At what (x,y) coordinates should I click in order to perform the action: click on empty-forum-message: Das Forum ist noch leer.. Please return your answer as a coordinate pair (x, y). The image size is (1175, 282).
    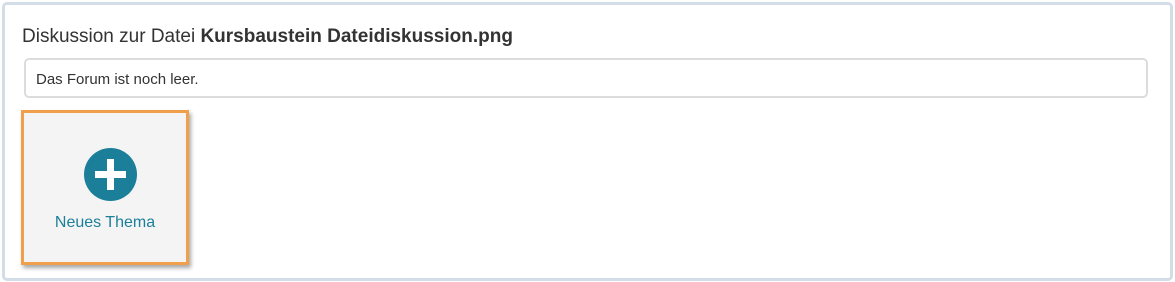
    Looking at the image, I should click on (117, 79).